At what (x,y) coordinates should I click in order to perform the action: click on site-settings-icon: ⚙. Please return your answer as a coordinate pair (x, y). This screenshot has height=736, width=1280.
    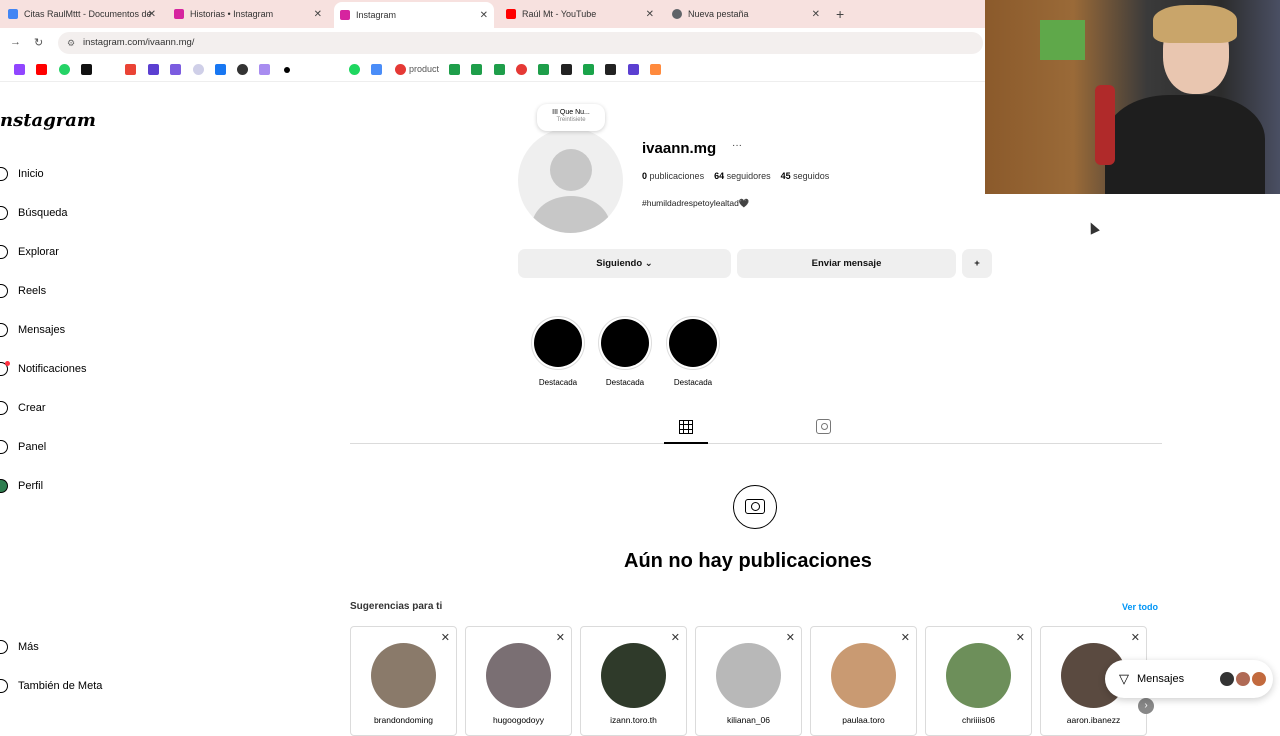
    Looking at the image, I should click on (71, 43).